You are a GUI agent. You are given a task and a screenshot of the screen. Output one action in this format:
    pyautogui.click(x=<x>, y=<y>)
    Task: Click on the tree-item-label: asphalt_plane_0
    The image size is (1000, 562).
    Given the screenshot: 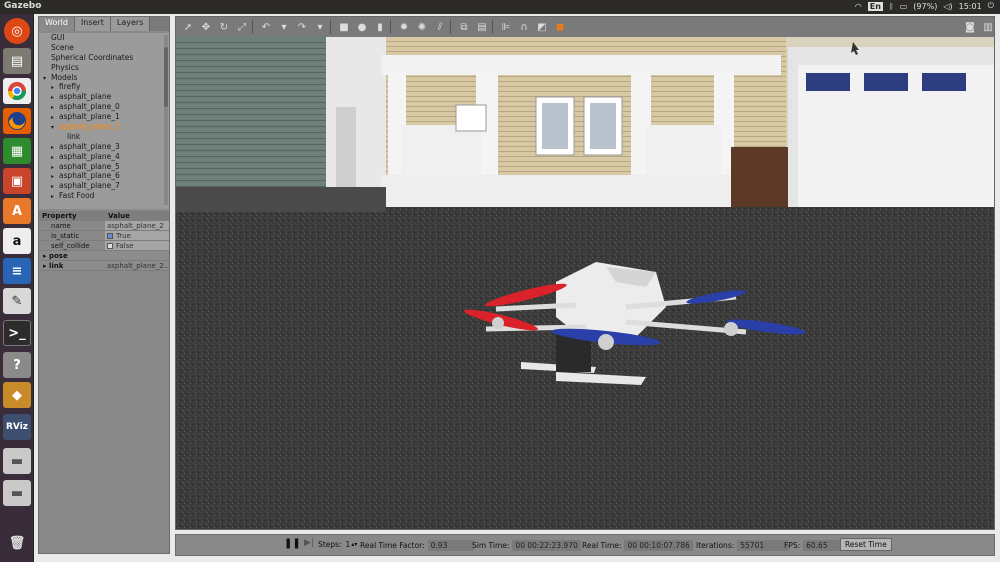 What is the action you would take?
    pyautogui.click(x=89, y=107)
    